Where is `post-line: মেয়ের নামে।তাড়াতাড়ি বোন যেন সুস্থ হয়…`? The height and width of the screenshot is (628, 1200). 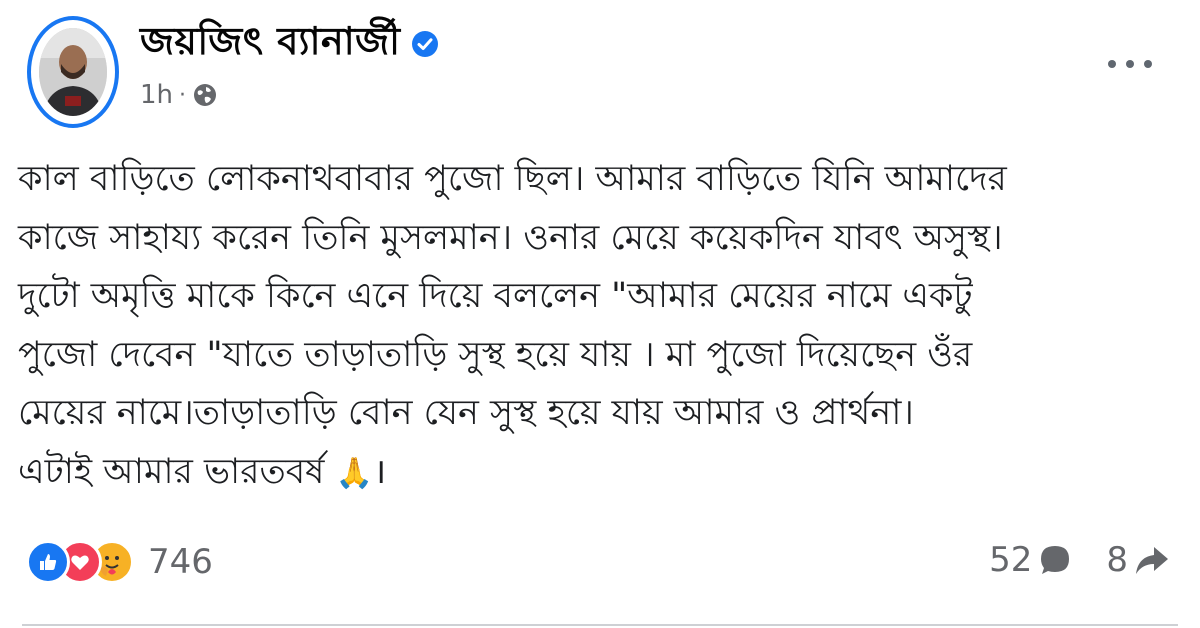
post-line: মেয়ের নামে।তাড়াতাড়ি বোন যেন সুস্থ হয়… is located at coordinates (466, 413).